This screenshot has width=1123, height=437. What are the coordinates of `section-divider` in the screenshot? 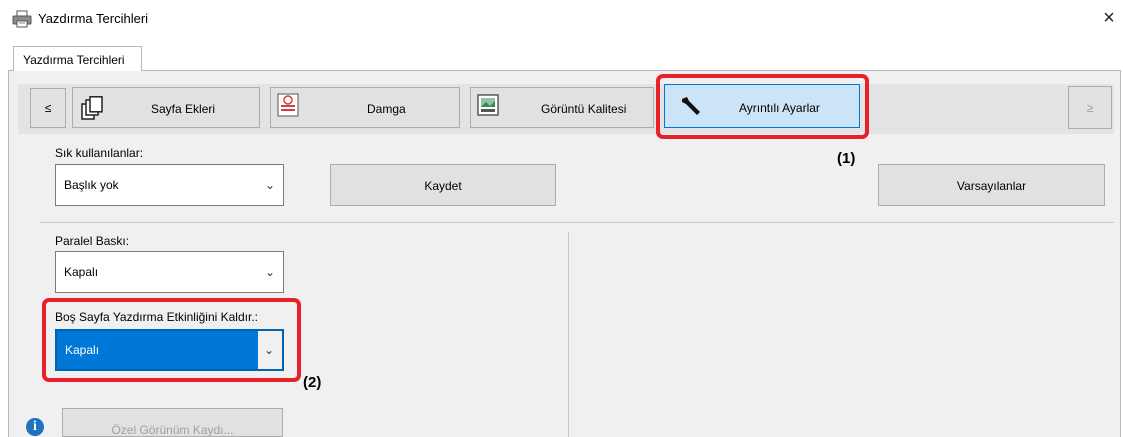 It's located at (577, 222).